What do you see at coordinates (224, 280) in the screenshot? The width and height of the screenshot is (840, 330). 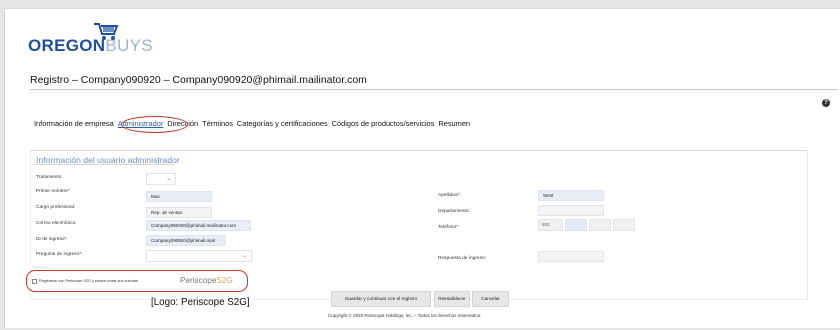 I see `periscope-logo-accent: S2G` at bounding box center [224, 280].